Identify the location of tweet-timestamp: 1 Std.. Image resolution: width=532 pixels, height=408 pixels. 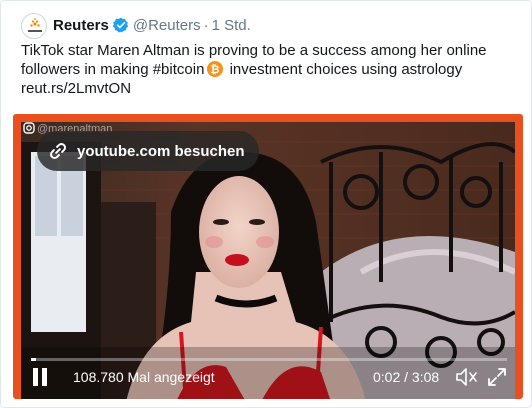
(231, 25).